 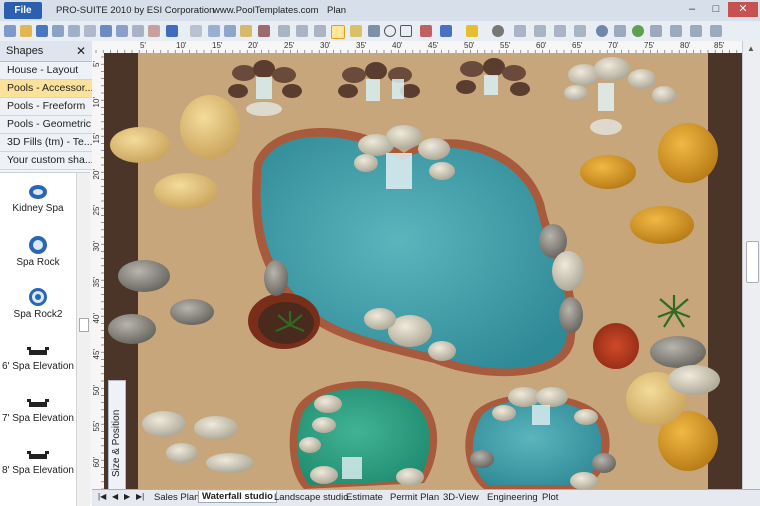 I want to click on first-page-icon: |◀, so click(x=102, y=496).